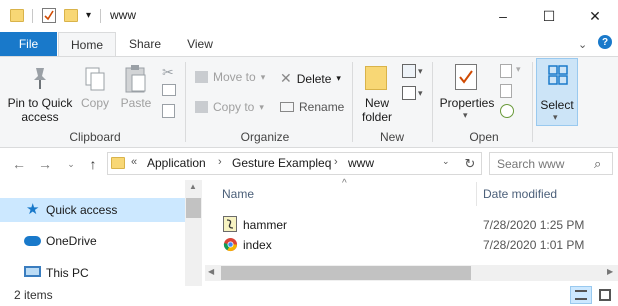 Image resolution: width=618 pixels, height=306 pixels. I want to click on navpane-scrollbar, so click(193, 233).